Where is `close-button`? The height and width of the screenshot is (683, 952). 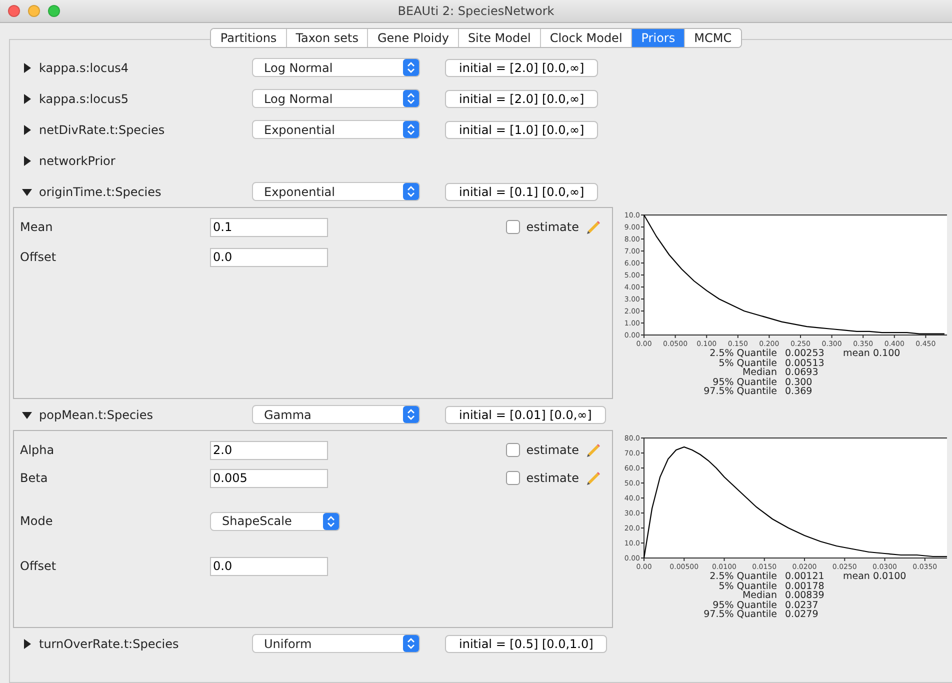 close-button is located at coordinates (14, 11).